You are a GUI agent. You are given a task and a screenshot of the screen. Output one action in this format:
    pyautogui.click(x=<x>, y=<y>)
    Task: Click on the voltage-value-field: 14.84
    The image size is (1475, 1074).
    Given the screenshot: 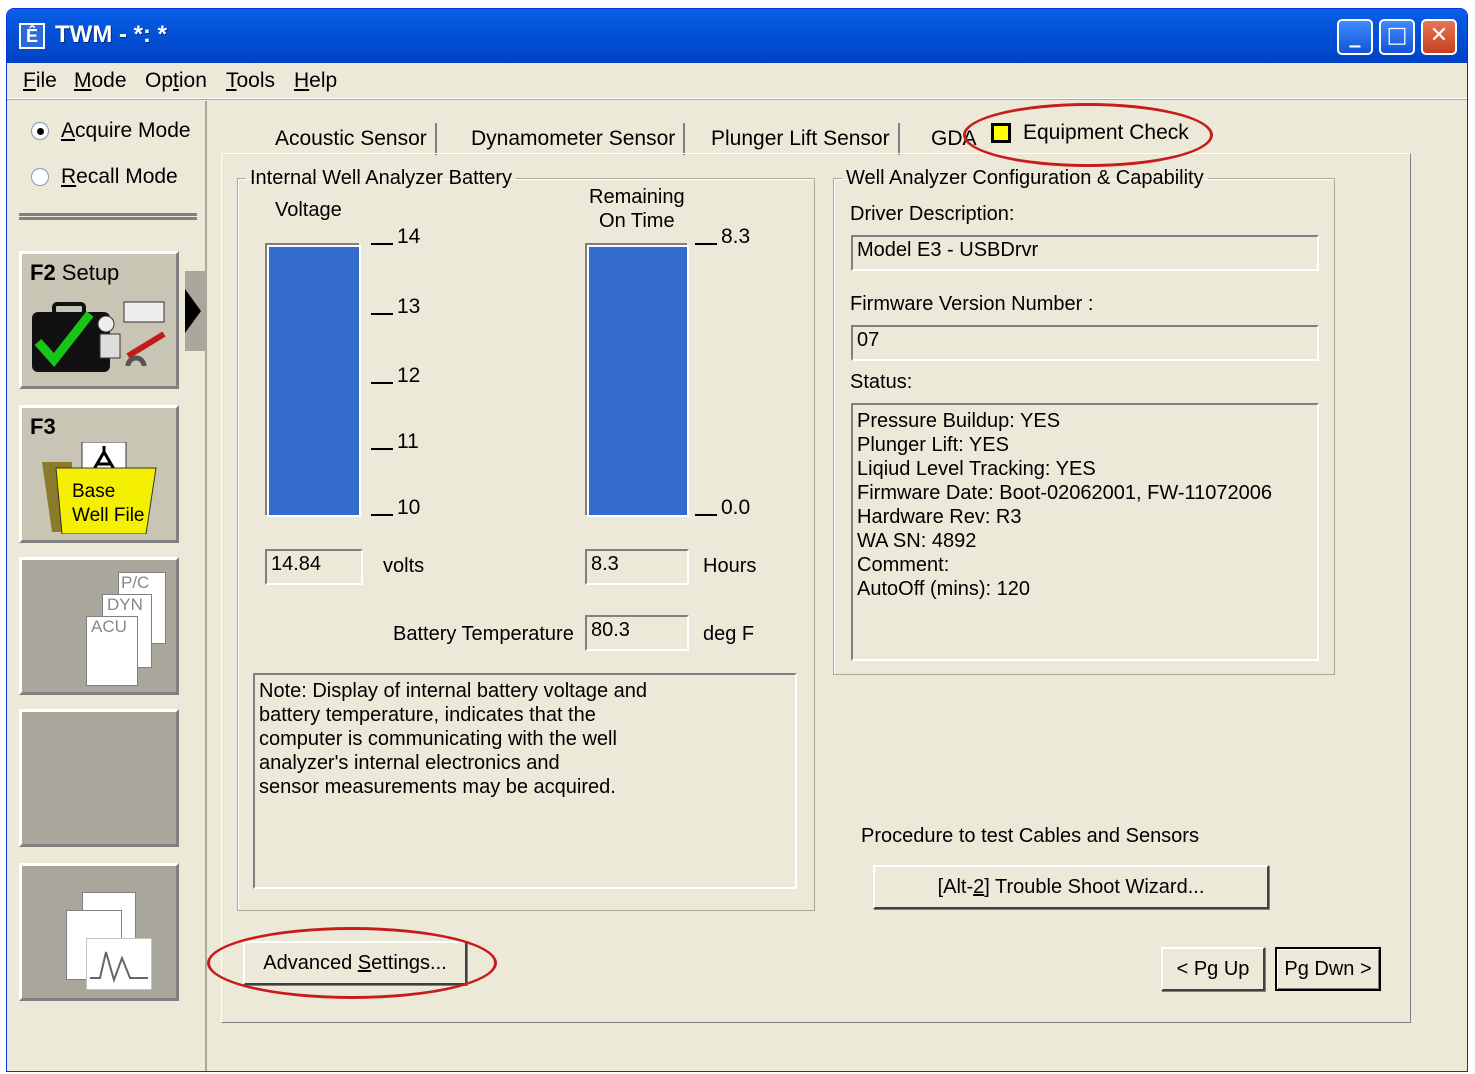 What is the action you would take?
    pyautogui.click(x=314, y=567)
    